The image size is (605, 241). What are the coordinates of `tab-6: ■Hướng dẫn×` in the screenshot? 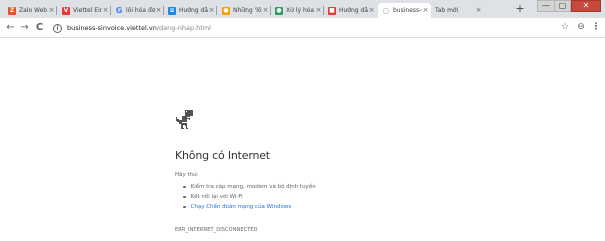 It's located at (350, 10).